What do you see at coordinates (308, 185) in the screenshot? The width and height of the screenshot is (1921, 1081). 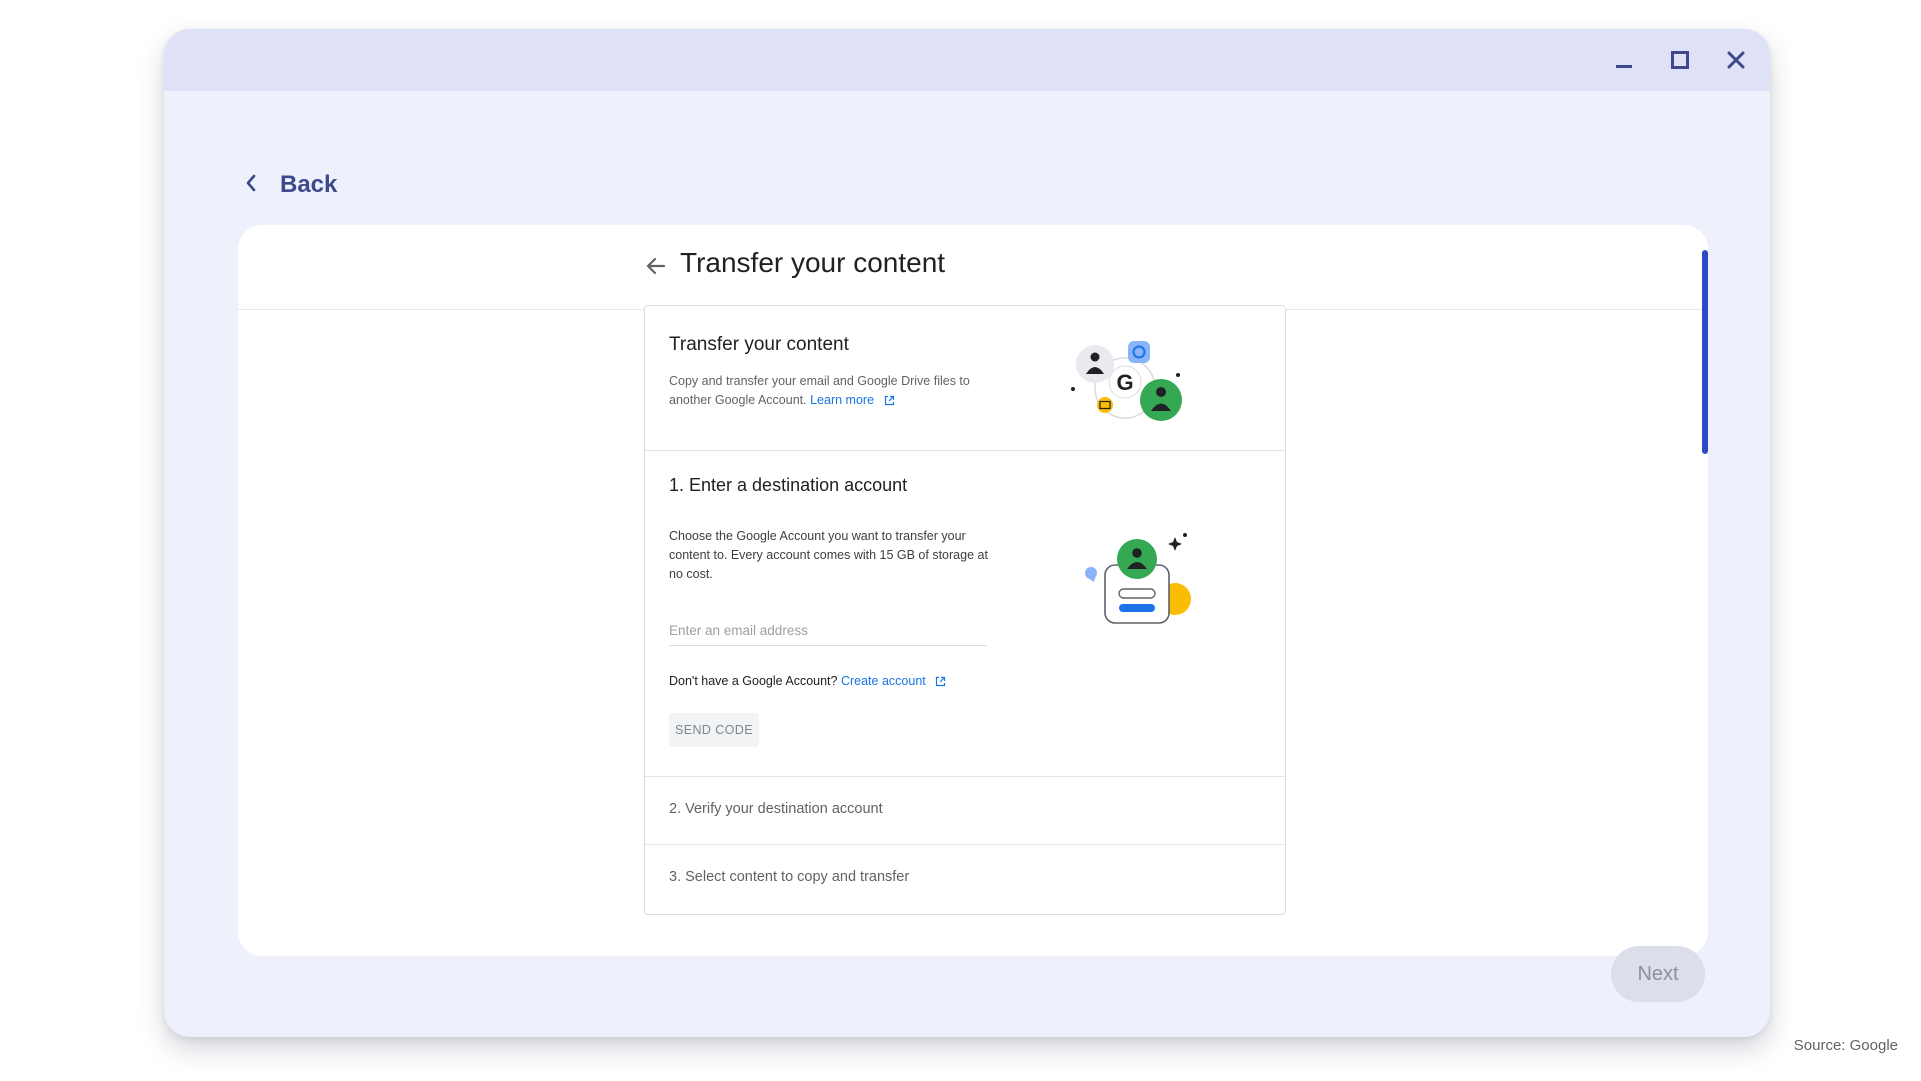 I see `back-label: Back` at bounding box center [308, 185].